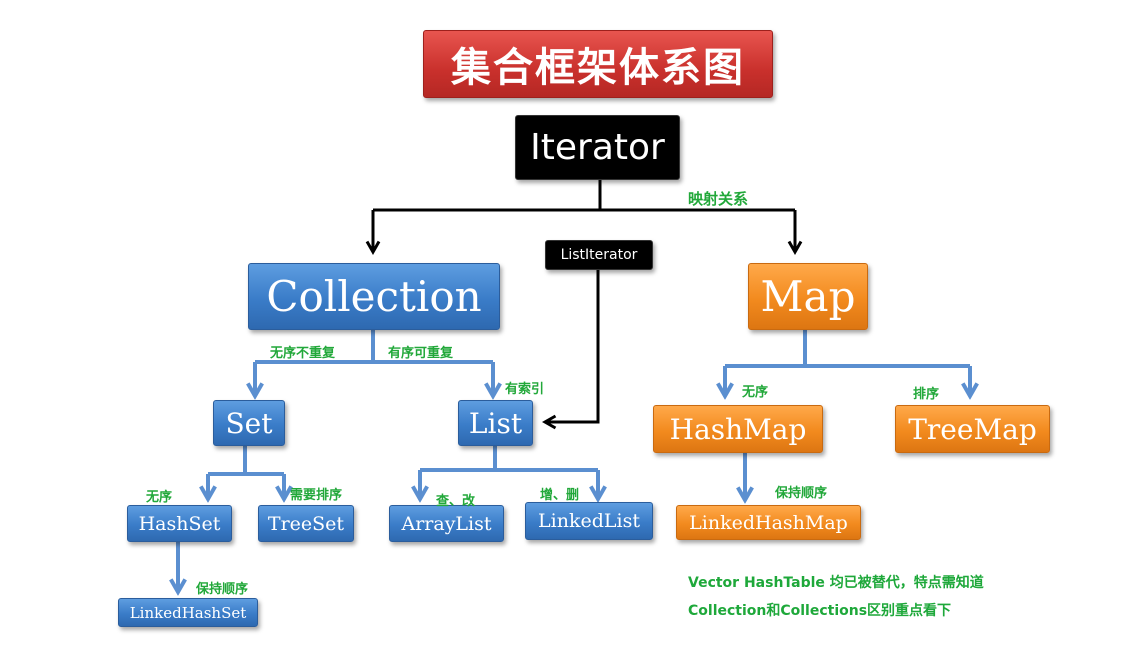 The image size is (1127, 648). I want to click on label-map-keep-order: 保持顺序, so click(801, 493).